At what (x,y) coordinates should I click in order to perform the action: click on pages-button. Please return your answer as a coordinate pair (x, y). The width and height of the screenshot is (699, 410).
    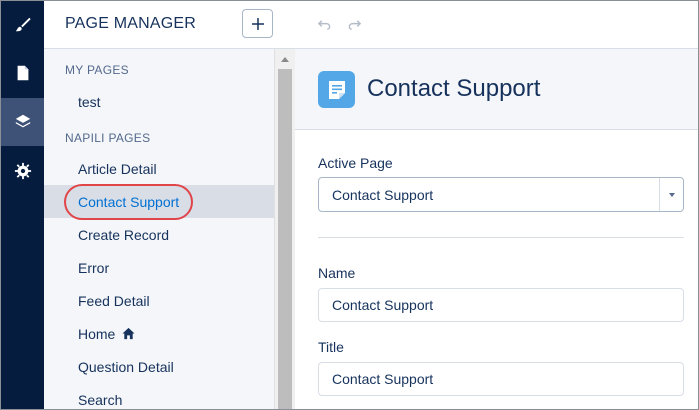
    Looking at the image, I should click on (22, 73).